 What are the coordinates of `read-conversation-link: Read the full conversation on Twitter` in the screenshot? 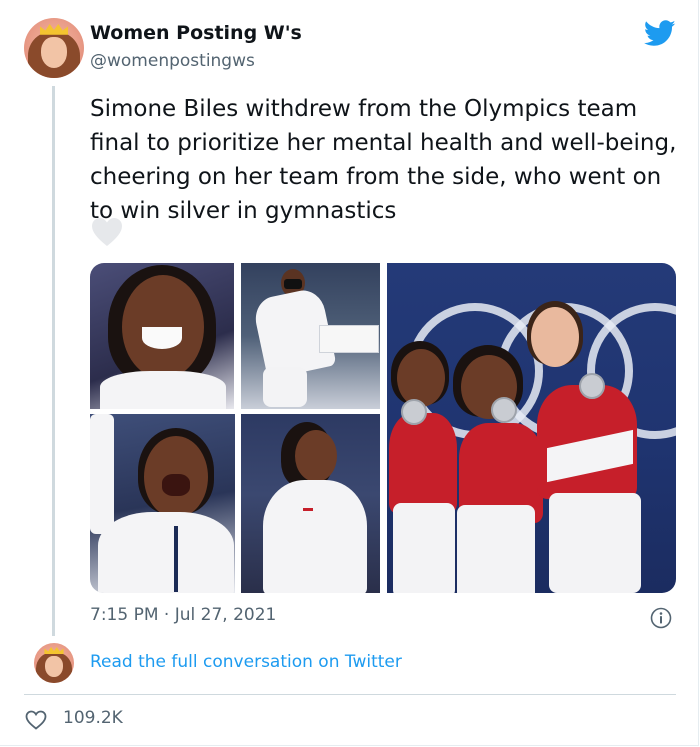 It's located at (246, 662).